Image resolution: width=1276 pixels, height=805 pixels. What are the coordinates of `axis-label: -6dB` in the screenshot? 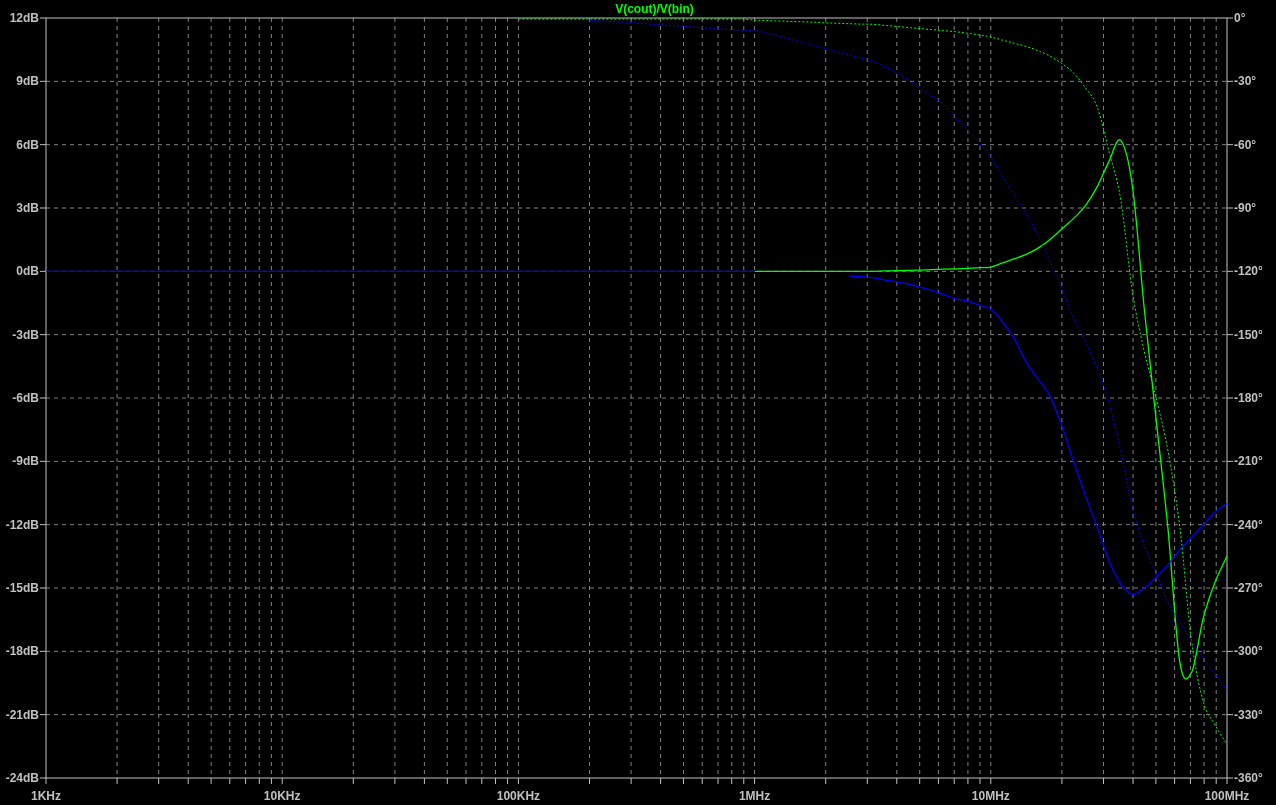 It's located at (25, 398).